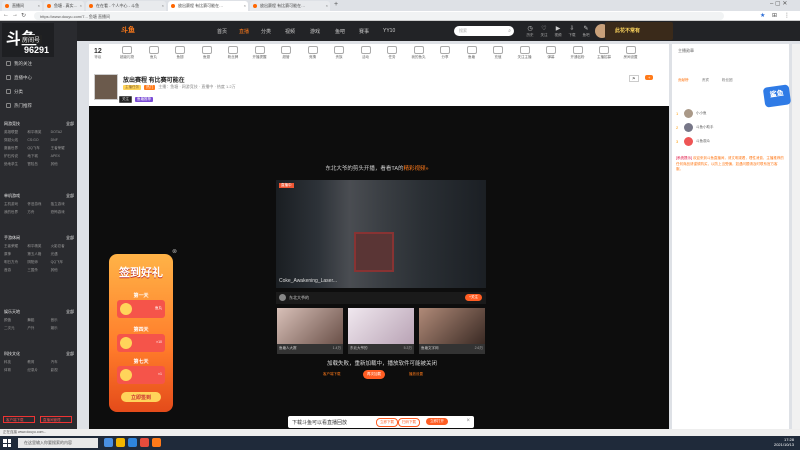 This screenshot has height=450, width=800. I want to click on player-tag: 鱼塘推荐, so click(143, 99).